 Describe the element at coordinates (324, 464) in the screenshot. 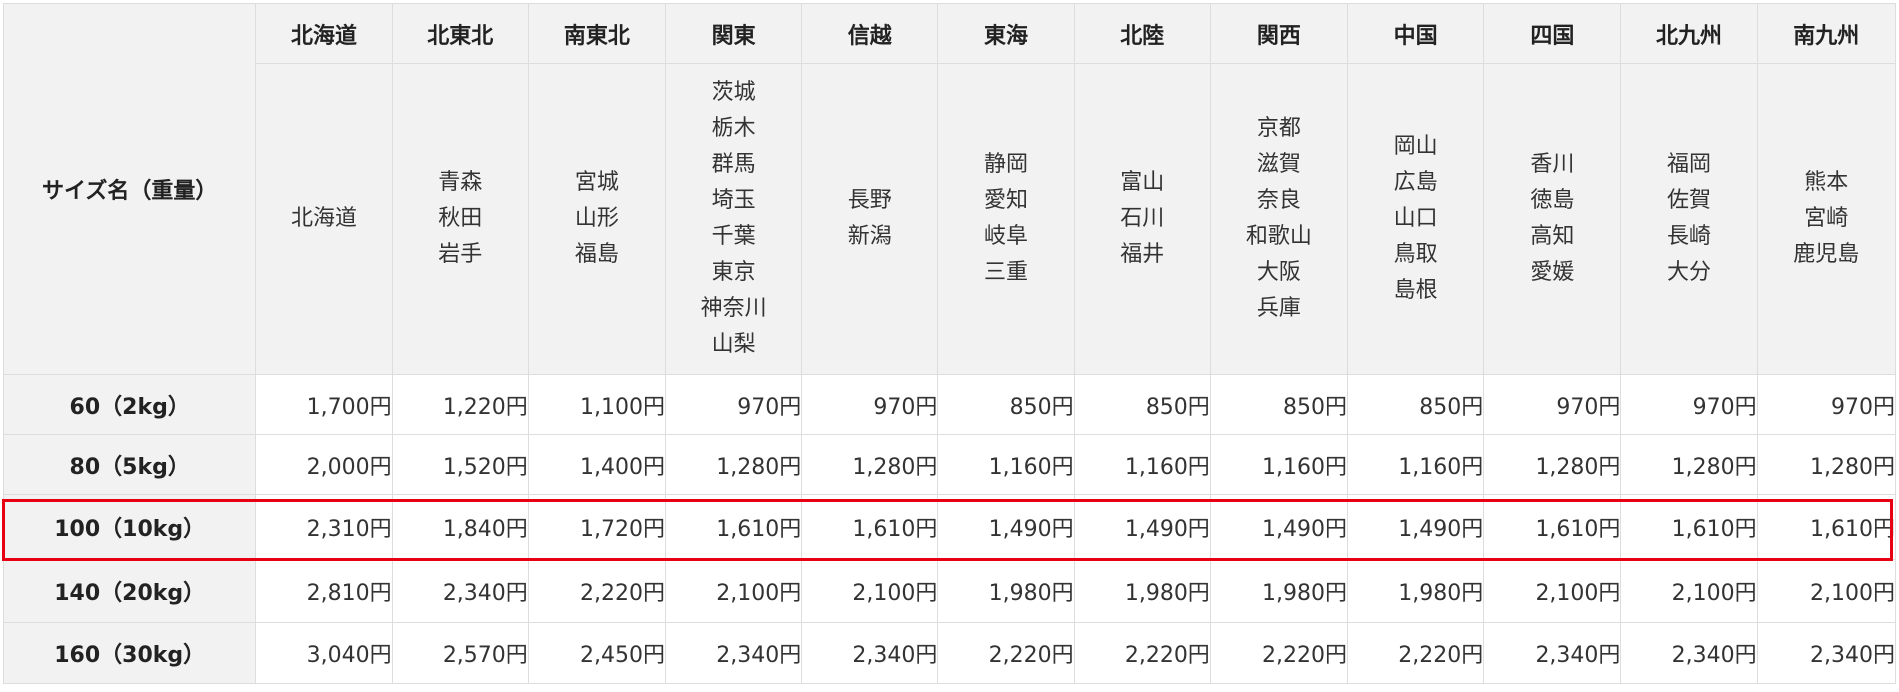

I see `price-cell: 2,000円` at that location.